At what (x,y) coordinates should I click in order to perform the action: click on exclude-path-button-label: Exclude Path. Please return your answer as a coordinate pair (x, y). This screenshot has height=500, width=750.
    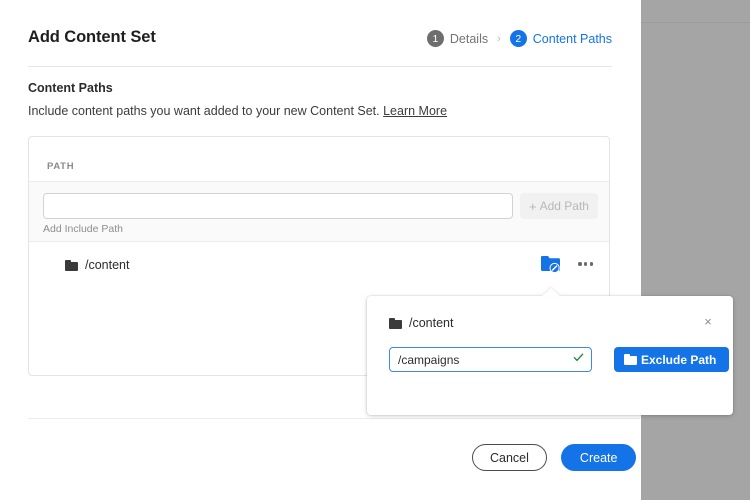
    Looking at the image, I should click on (679, 359).